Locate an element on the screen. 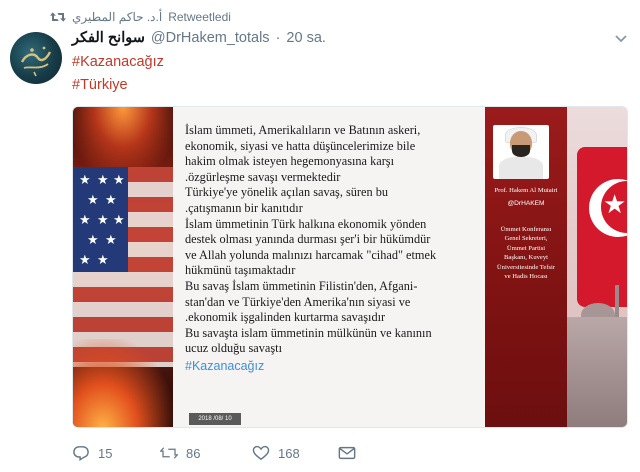 The width and height of the screenshot is (640, 472). retweet-label: Retweetledi is located at coordinates (199, 17).